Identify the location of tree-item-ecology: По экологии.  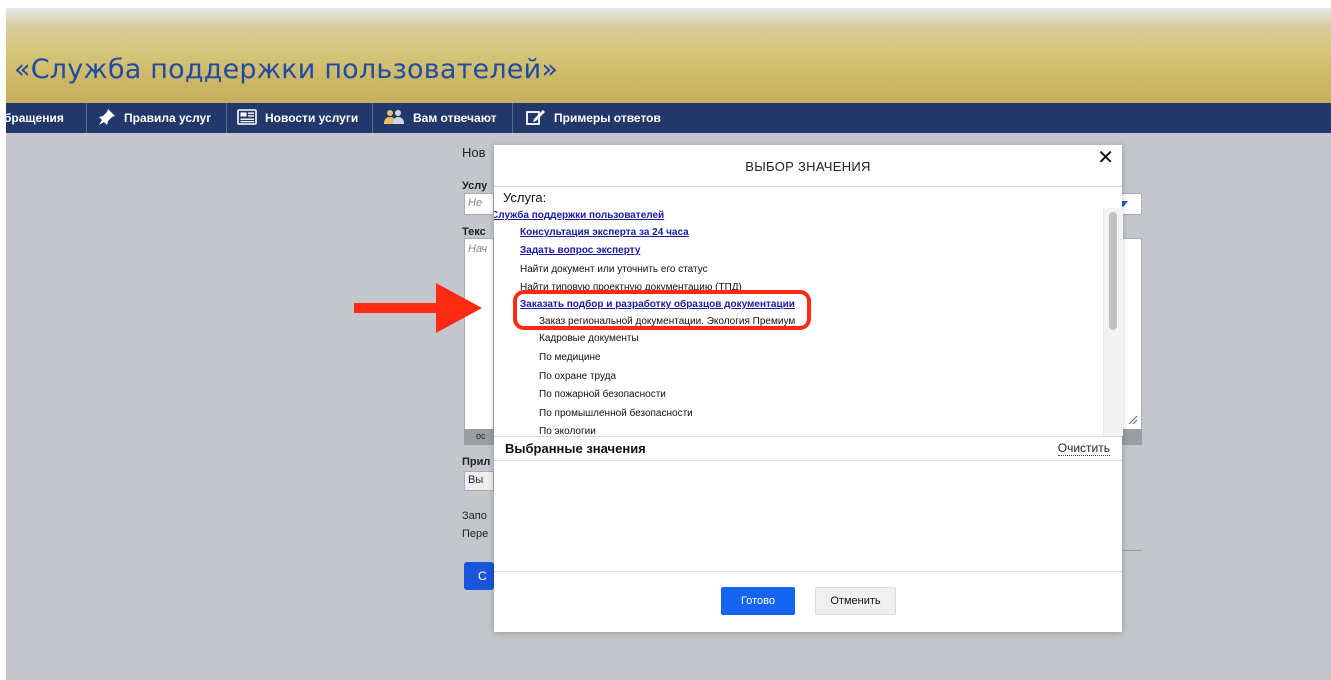
(567, 431).